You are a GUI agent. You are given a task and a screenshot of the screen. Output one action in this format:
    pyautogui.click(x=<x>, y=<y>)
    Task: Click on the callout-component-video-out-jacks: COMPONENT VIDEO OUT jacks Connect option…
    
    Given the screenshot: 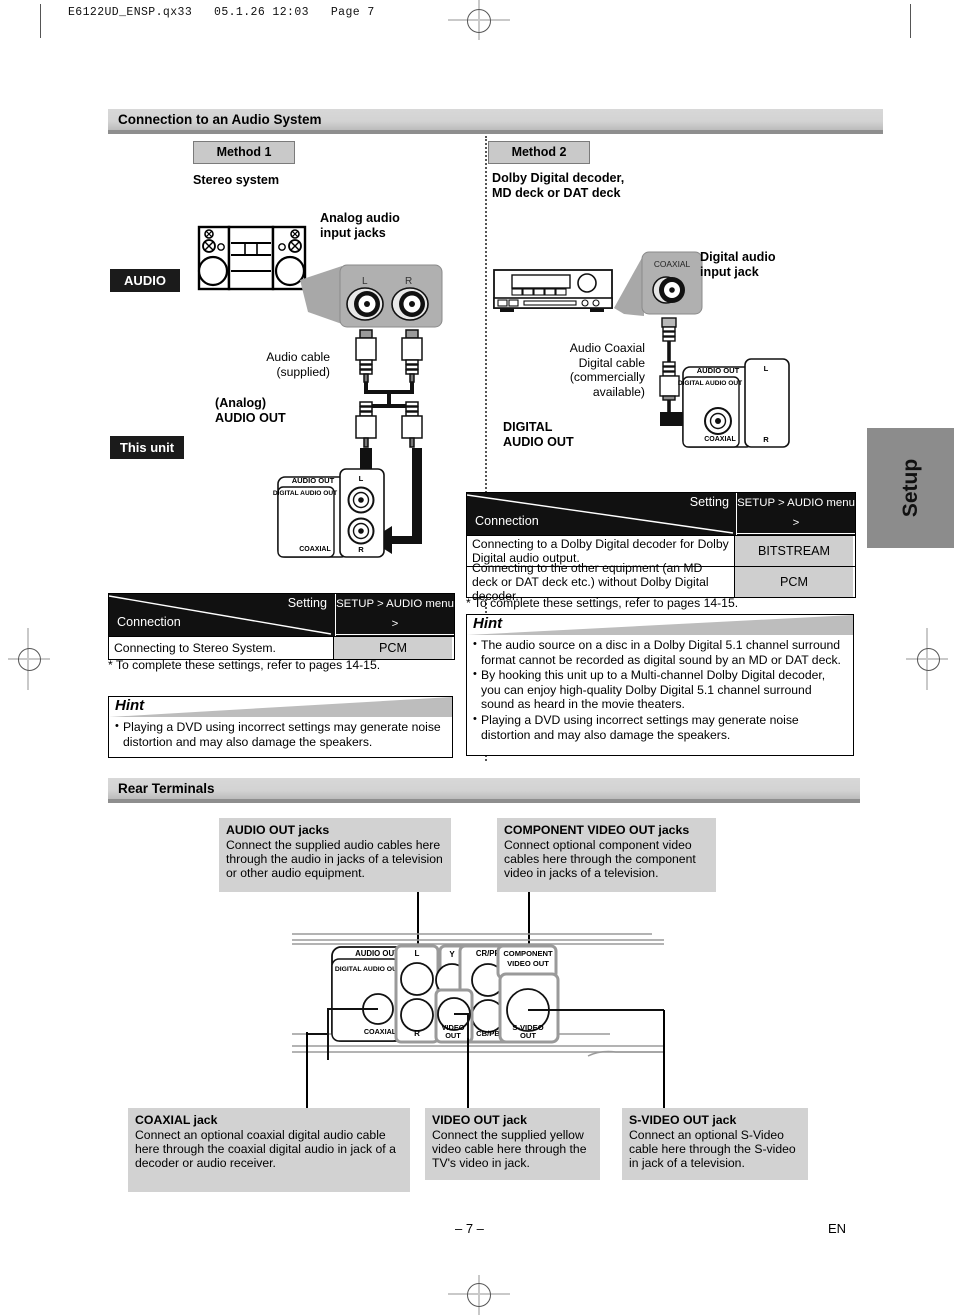 What is the action you would take?
    pyautogui.click(x=606, y=855)
    